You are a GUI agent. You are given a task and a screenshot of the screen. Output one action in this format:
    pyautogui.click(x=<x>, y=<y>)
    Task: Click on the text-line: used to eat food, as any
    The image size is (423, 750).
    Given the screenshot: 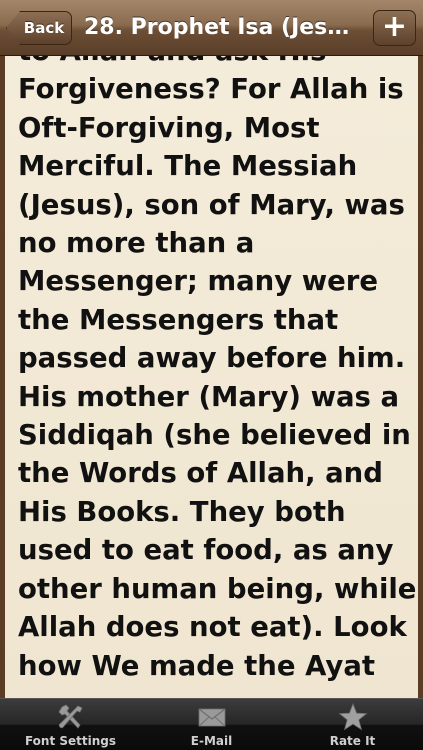 What is the action you would take?
    pyautogui.click(x=206, y=550)
    